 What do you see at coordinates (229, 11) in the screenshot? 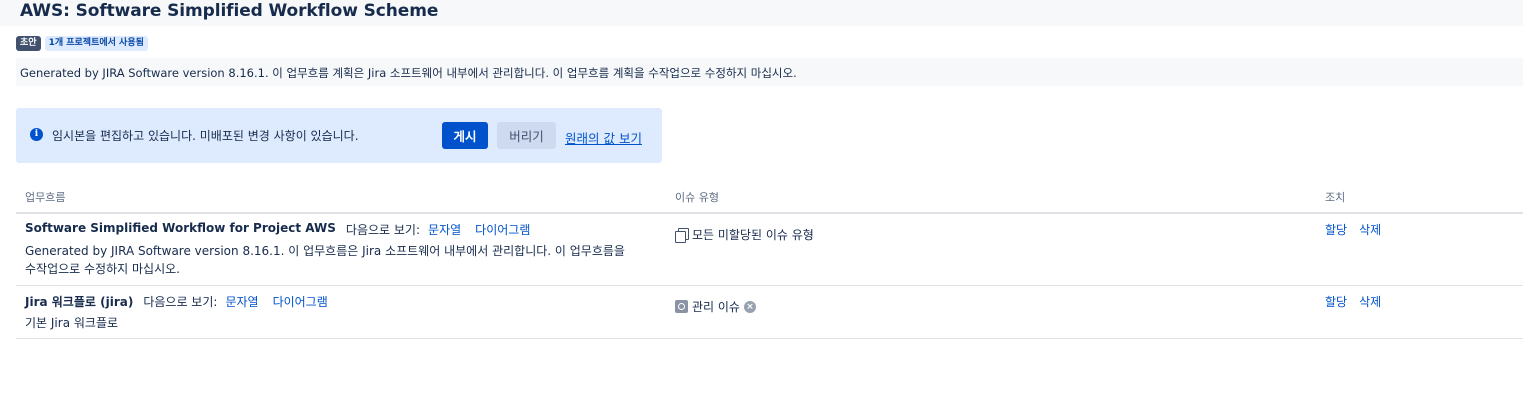
I see `page-title: AWS: Software Simplified Workflow Scheme` at bounding box center [229, 11].